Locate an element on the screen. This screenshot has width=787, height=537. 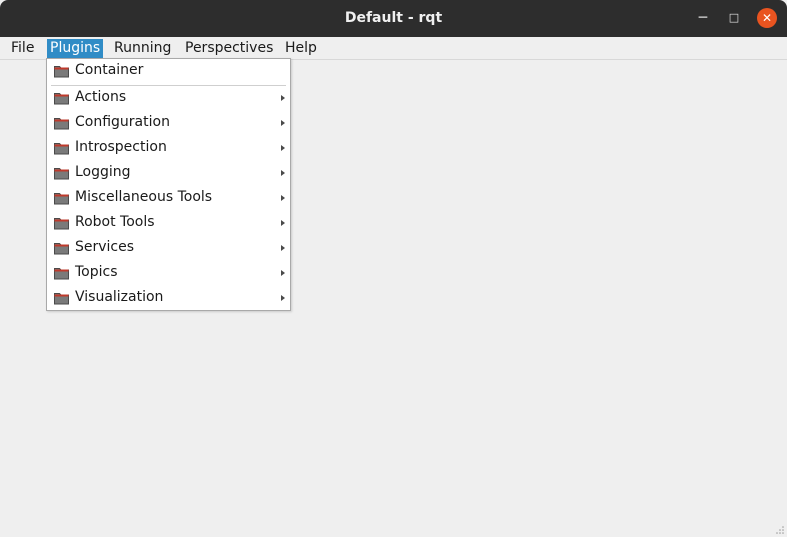
menu-item-configuration: Configuration is located at coordinates (168, 123).